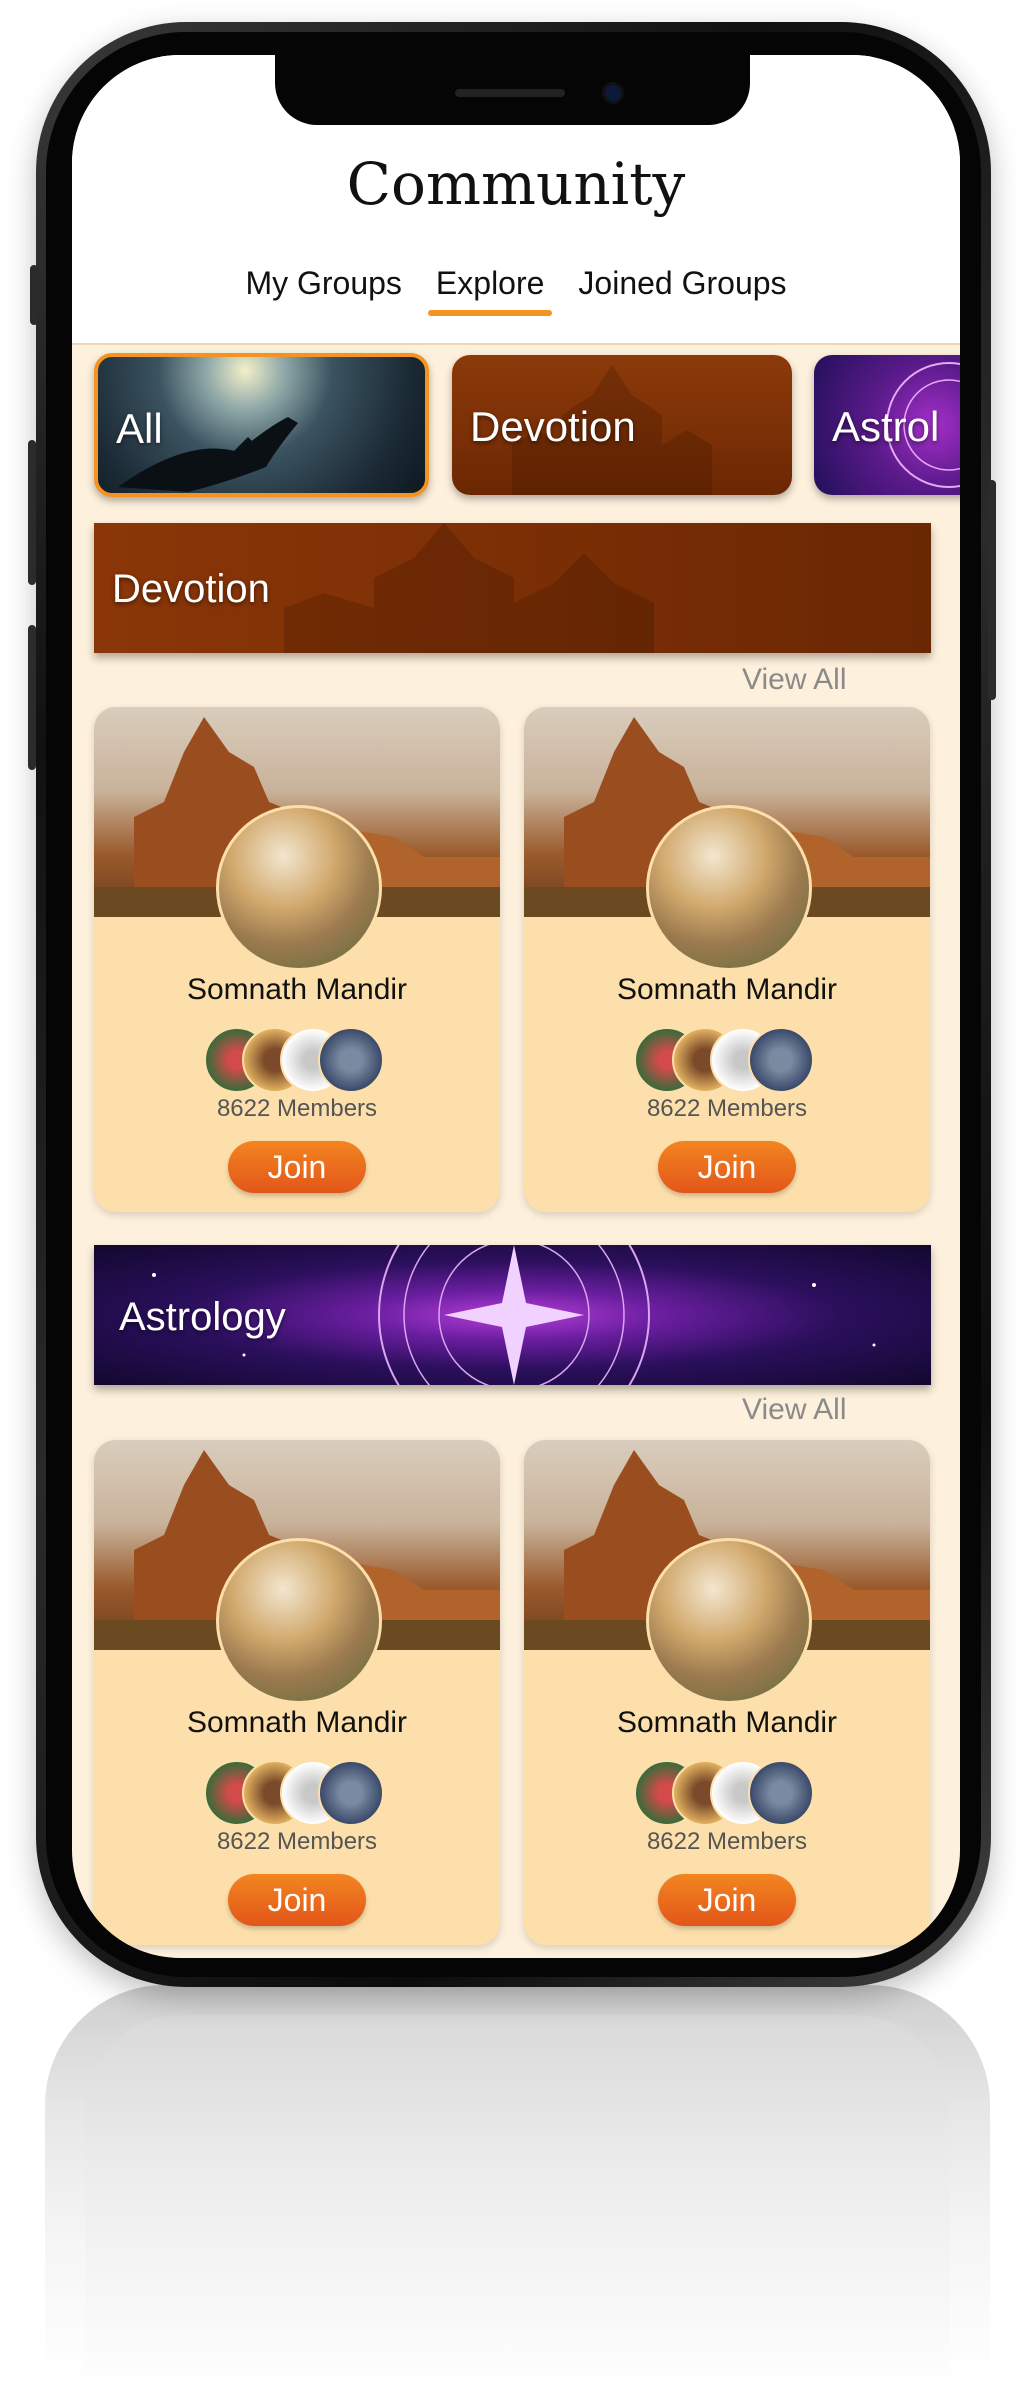 The height and width of the screenshot is (2395, 1017). What do you see at coordinates (510, 93) in the screenshot?
I see `speaker-grille` at bounding box center [510, 93].